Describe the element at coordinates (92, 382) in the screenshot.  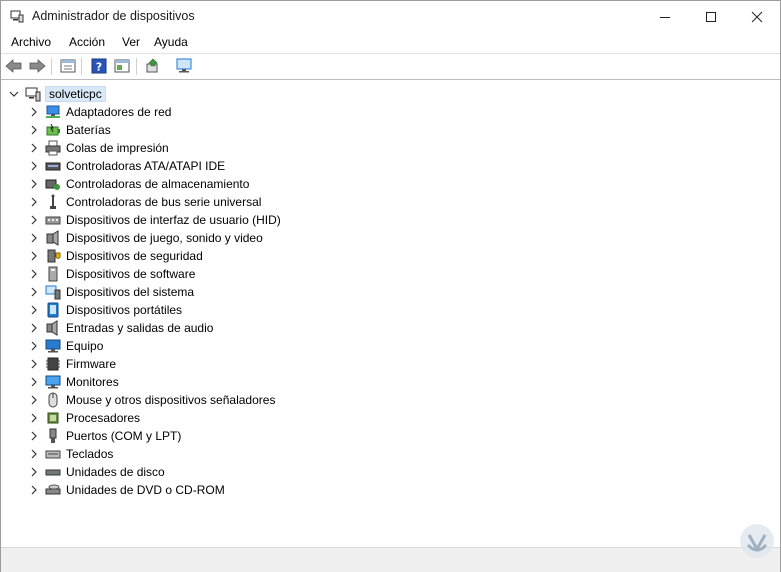
I see `category-label: Monitores` at that location.